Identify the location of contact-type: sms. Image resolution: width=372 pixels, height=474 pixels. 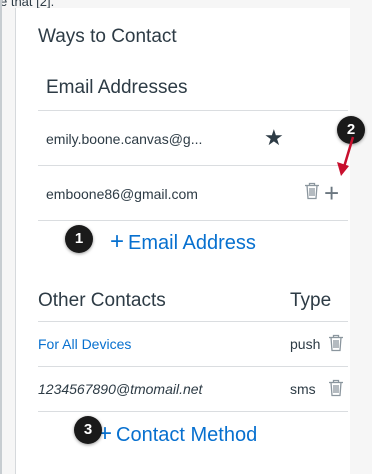
(303, 389).